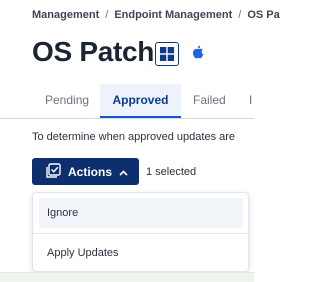 This screenshot has width=320, height=282. I want to click on actions-button: Actions, so click(85, 171).